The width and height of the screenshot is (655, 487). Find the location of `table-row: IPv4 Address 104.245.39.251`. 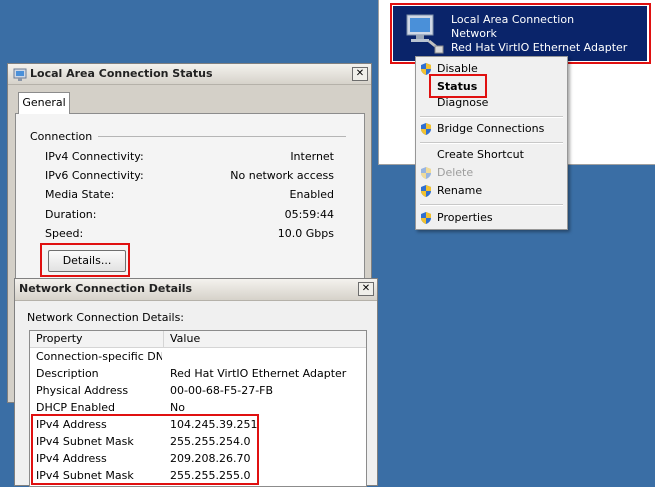

table-row: IPv4 Address 104.245.39.251 is located at coordinates (198, 424).